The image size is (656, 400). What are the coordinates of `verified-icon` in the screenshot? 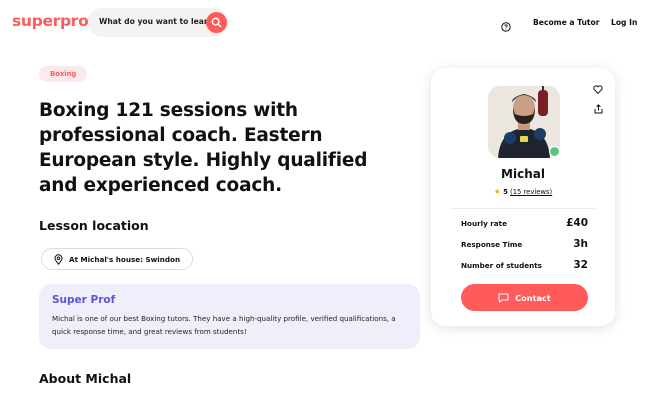 It's located at (554, 151).